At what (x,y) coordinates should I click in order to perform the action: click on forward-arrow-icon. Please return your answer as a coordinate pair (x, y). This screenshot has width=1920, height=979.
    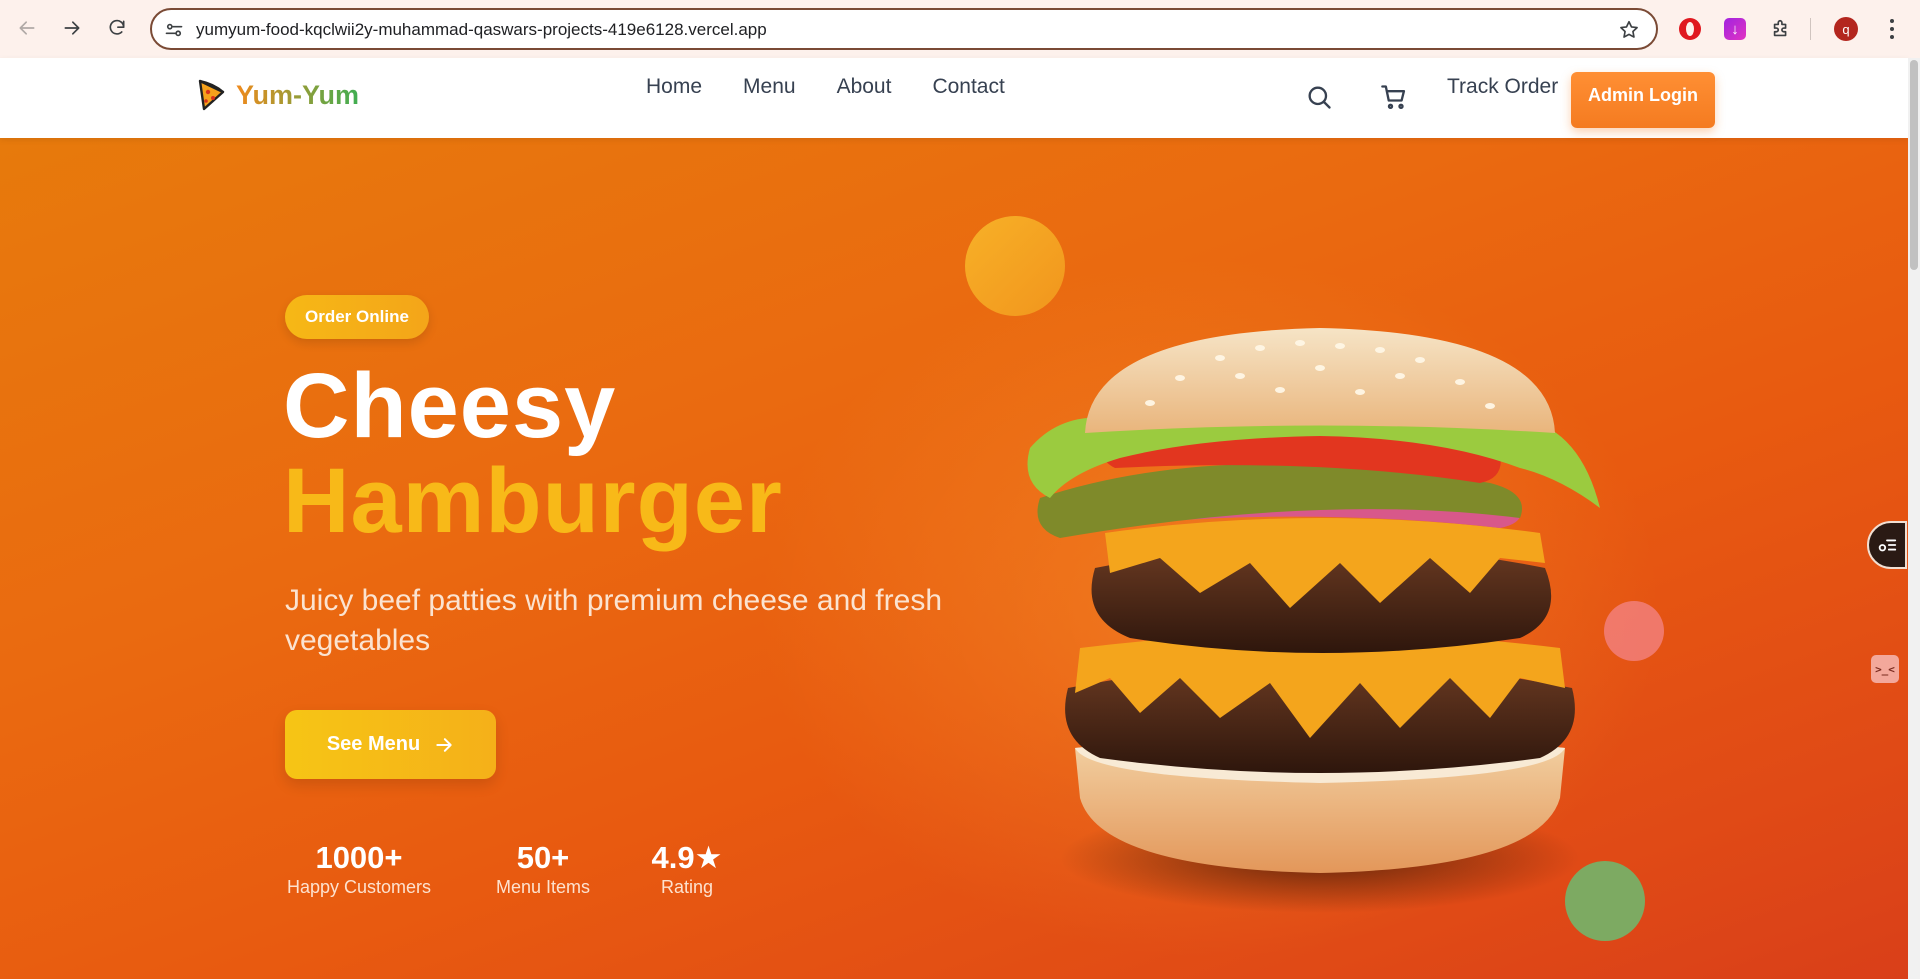
    Looking at the image, I should click on (72, 28).